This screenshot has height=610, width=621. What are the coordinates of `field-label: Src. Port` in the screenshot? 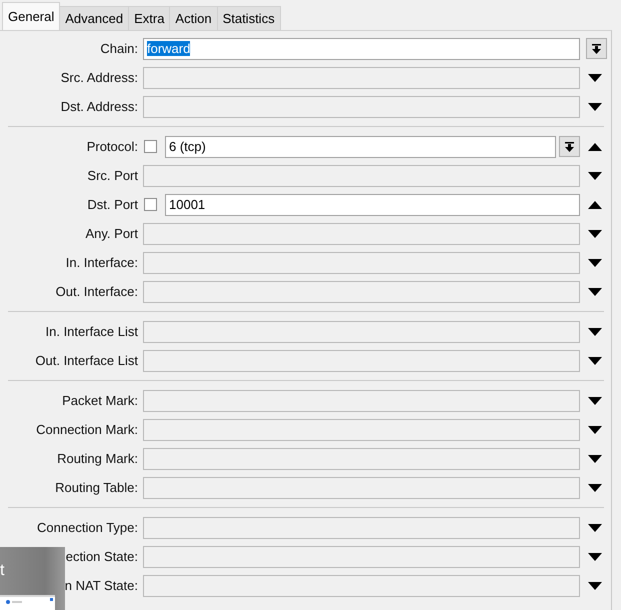 It's located at (112, 175).